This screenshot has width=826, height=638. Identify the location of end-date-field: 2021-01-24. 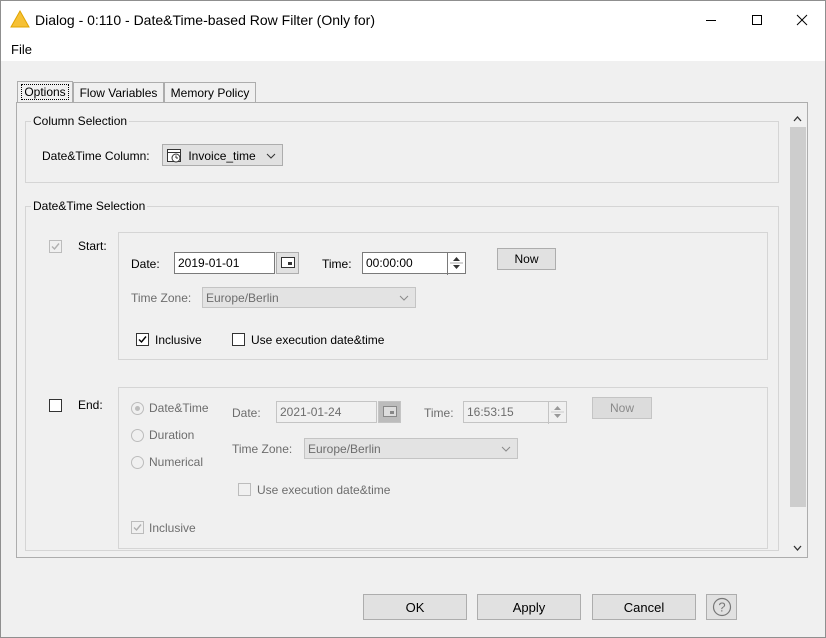
(326, 412).